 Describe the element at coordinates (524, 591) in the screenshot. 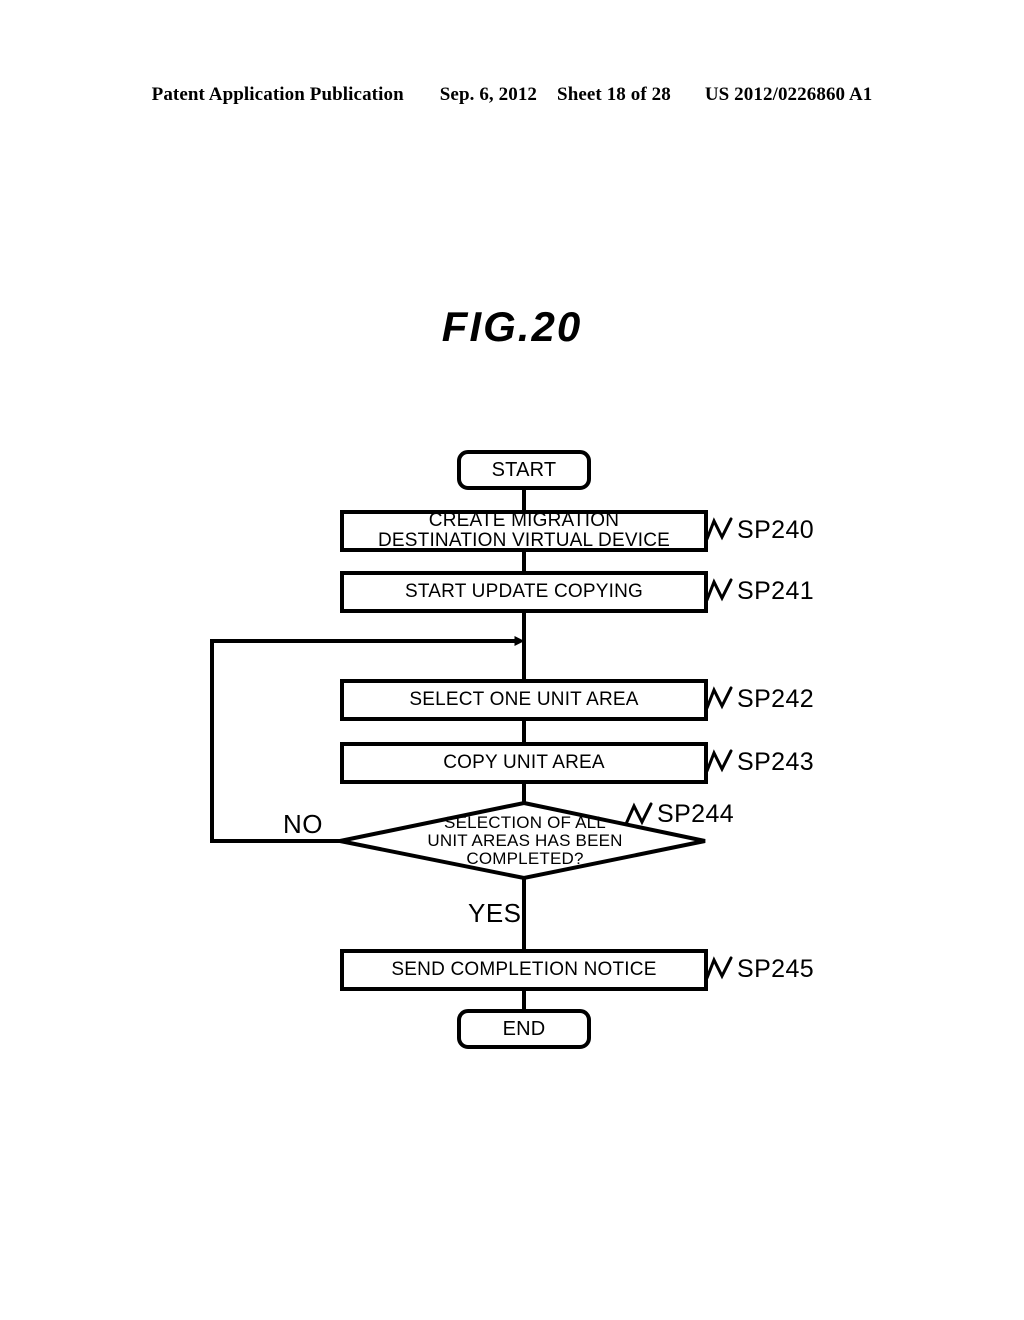

I see `process-box-sp241-label: START UPDATE COPYING` at that location.